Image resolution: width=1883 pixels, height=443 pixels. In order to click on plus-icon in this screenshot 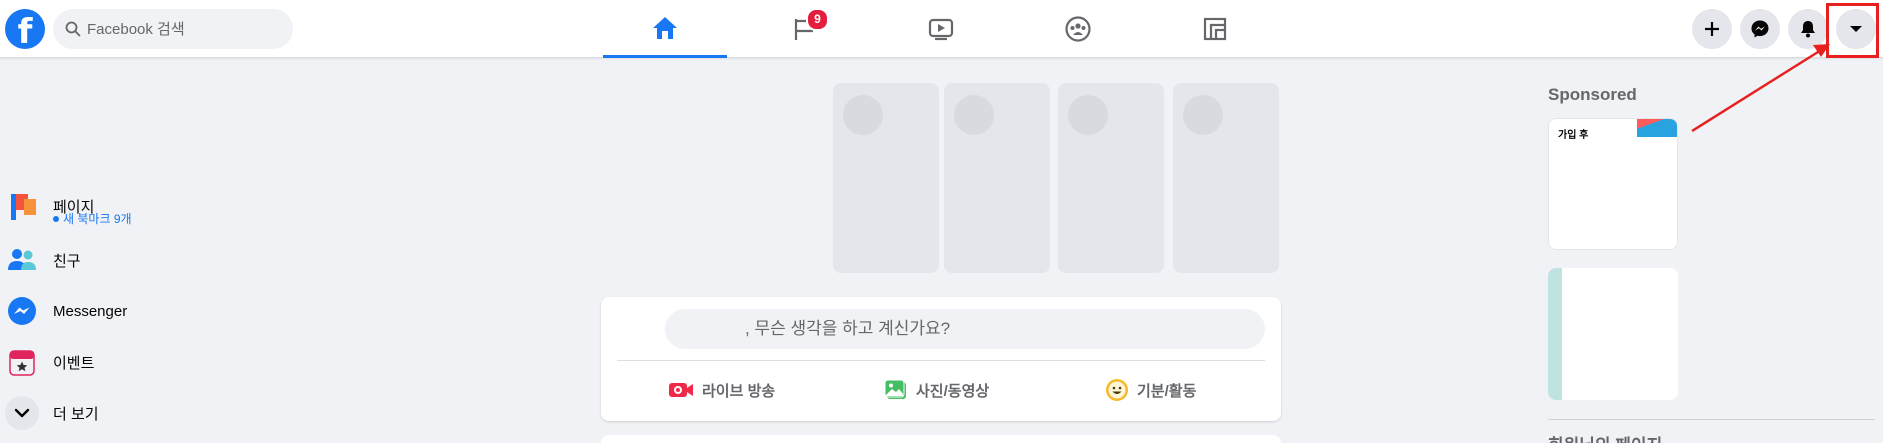, I will do `click(1712, 29)`.